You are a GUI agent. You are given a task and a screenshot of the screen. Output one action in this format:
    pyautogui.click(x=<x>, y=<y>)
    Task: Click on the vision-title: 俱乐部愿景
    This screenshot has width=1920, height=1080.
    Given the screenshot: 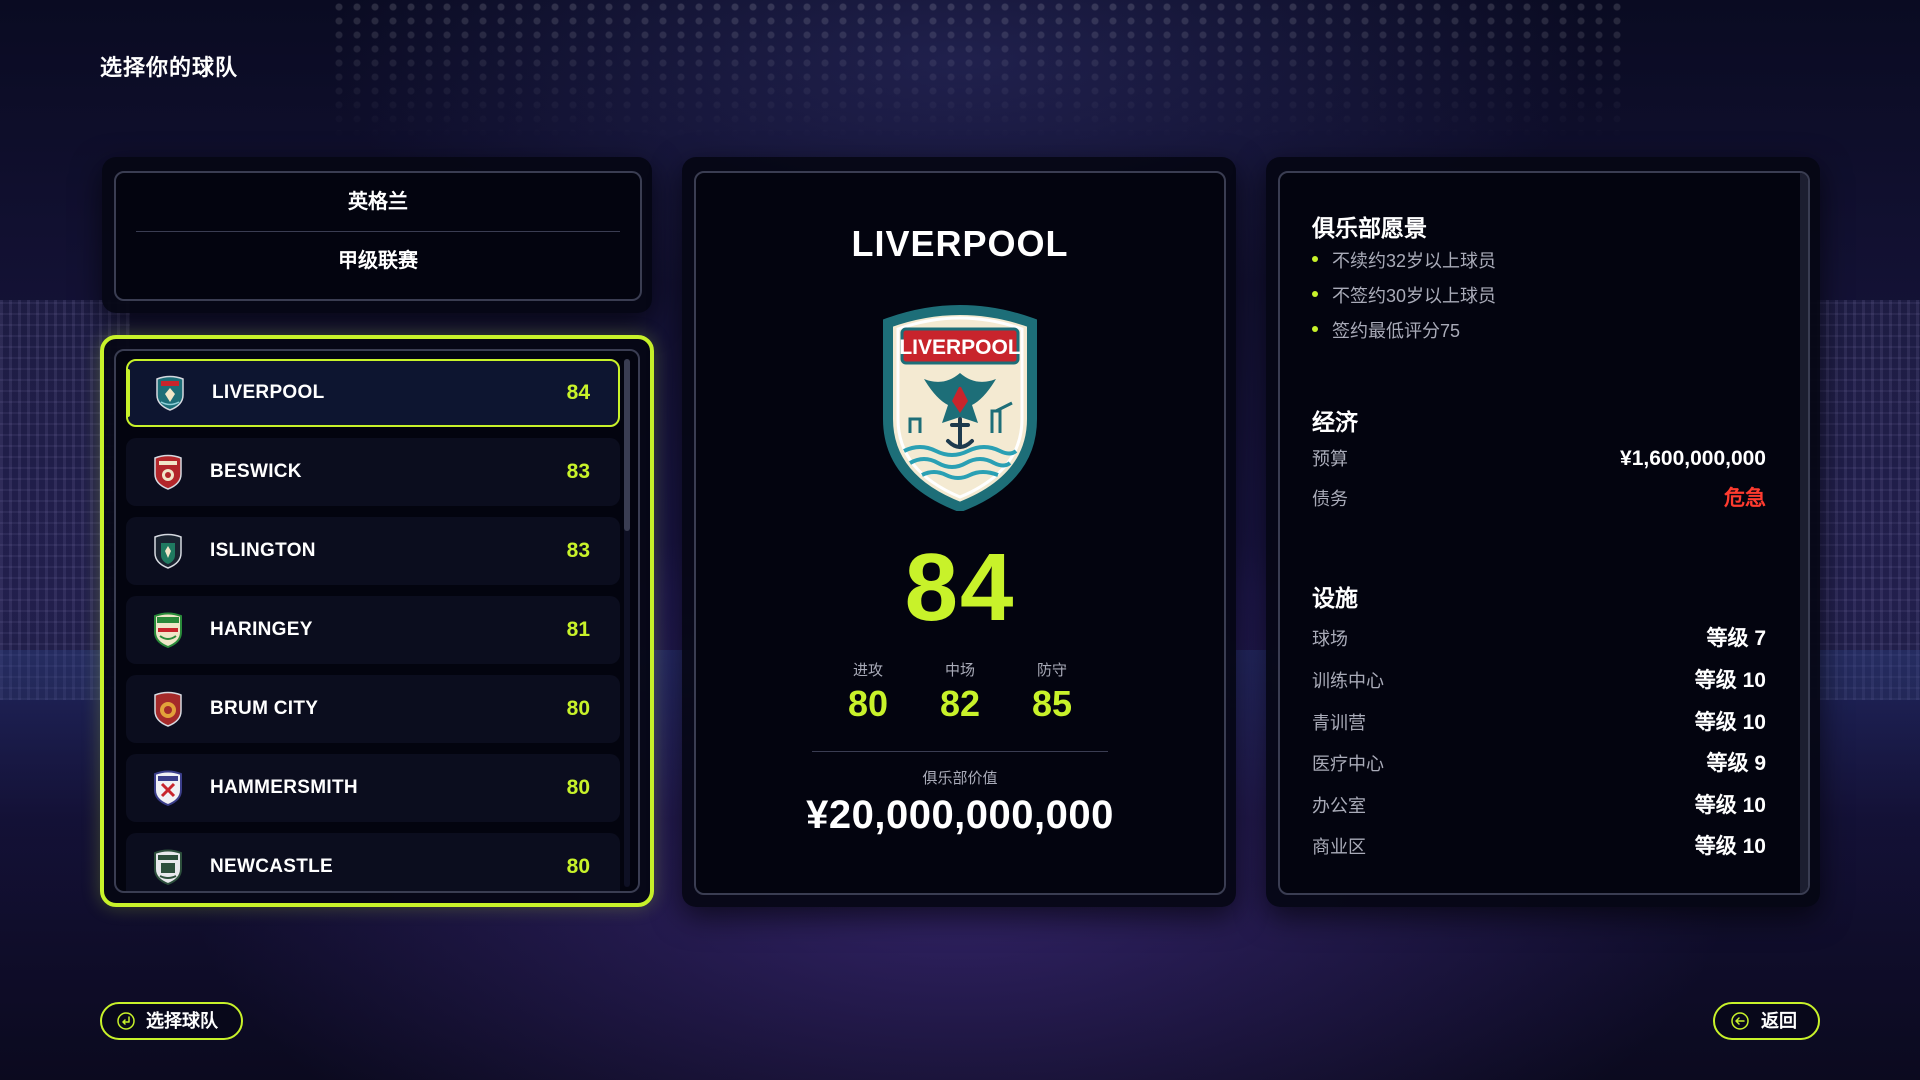 What is the action you would take?
    pyautogui.click(x=1369, y=228)
    